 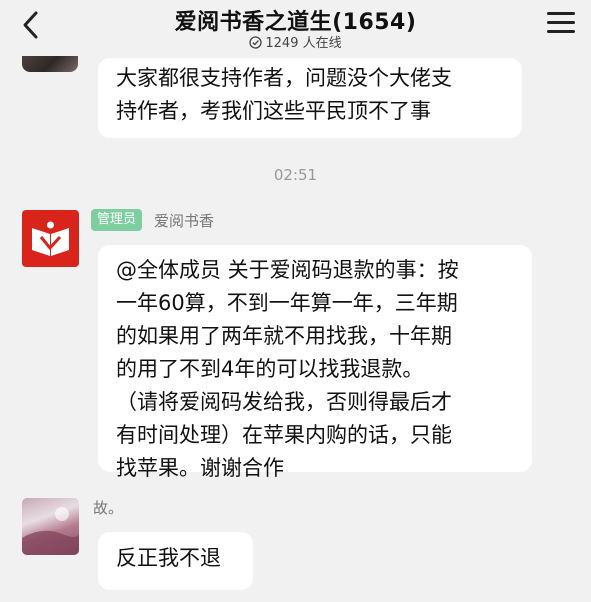 I want to click on chat-header: 爱阅书香之道生(1654) 1249 人在线, so click(x=295, y=28).